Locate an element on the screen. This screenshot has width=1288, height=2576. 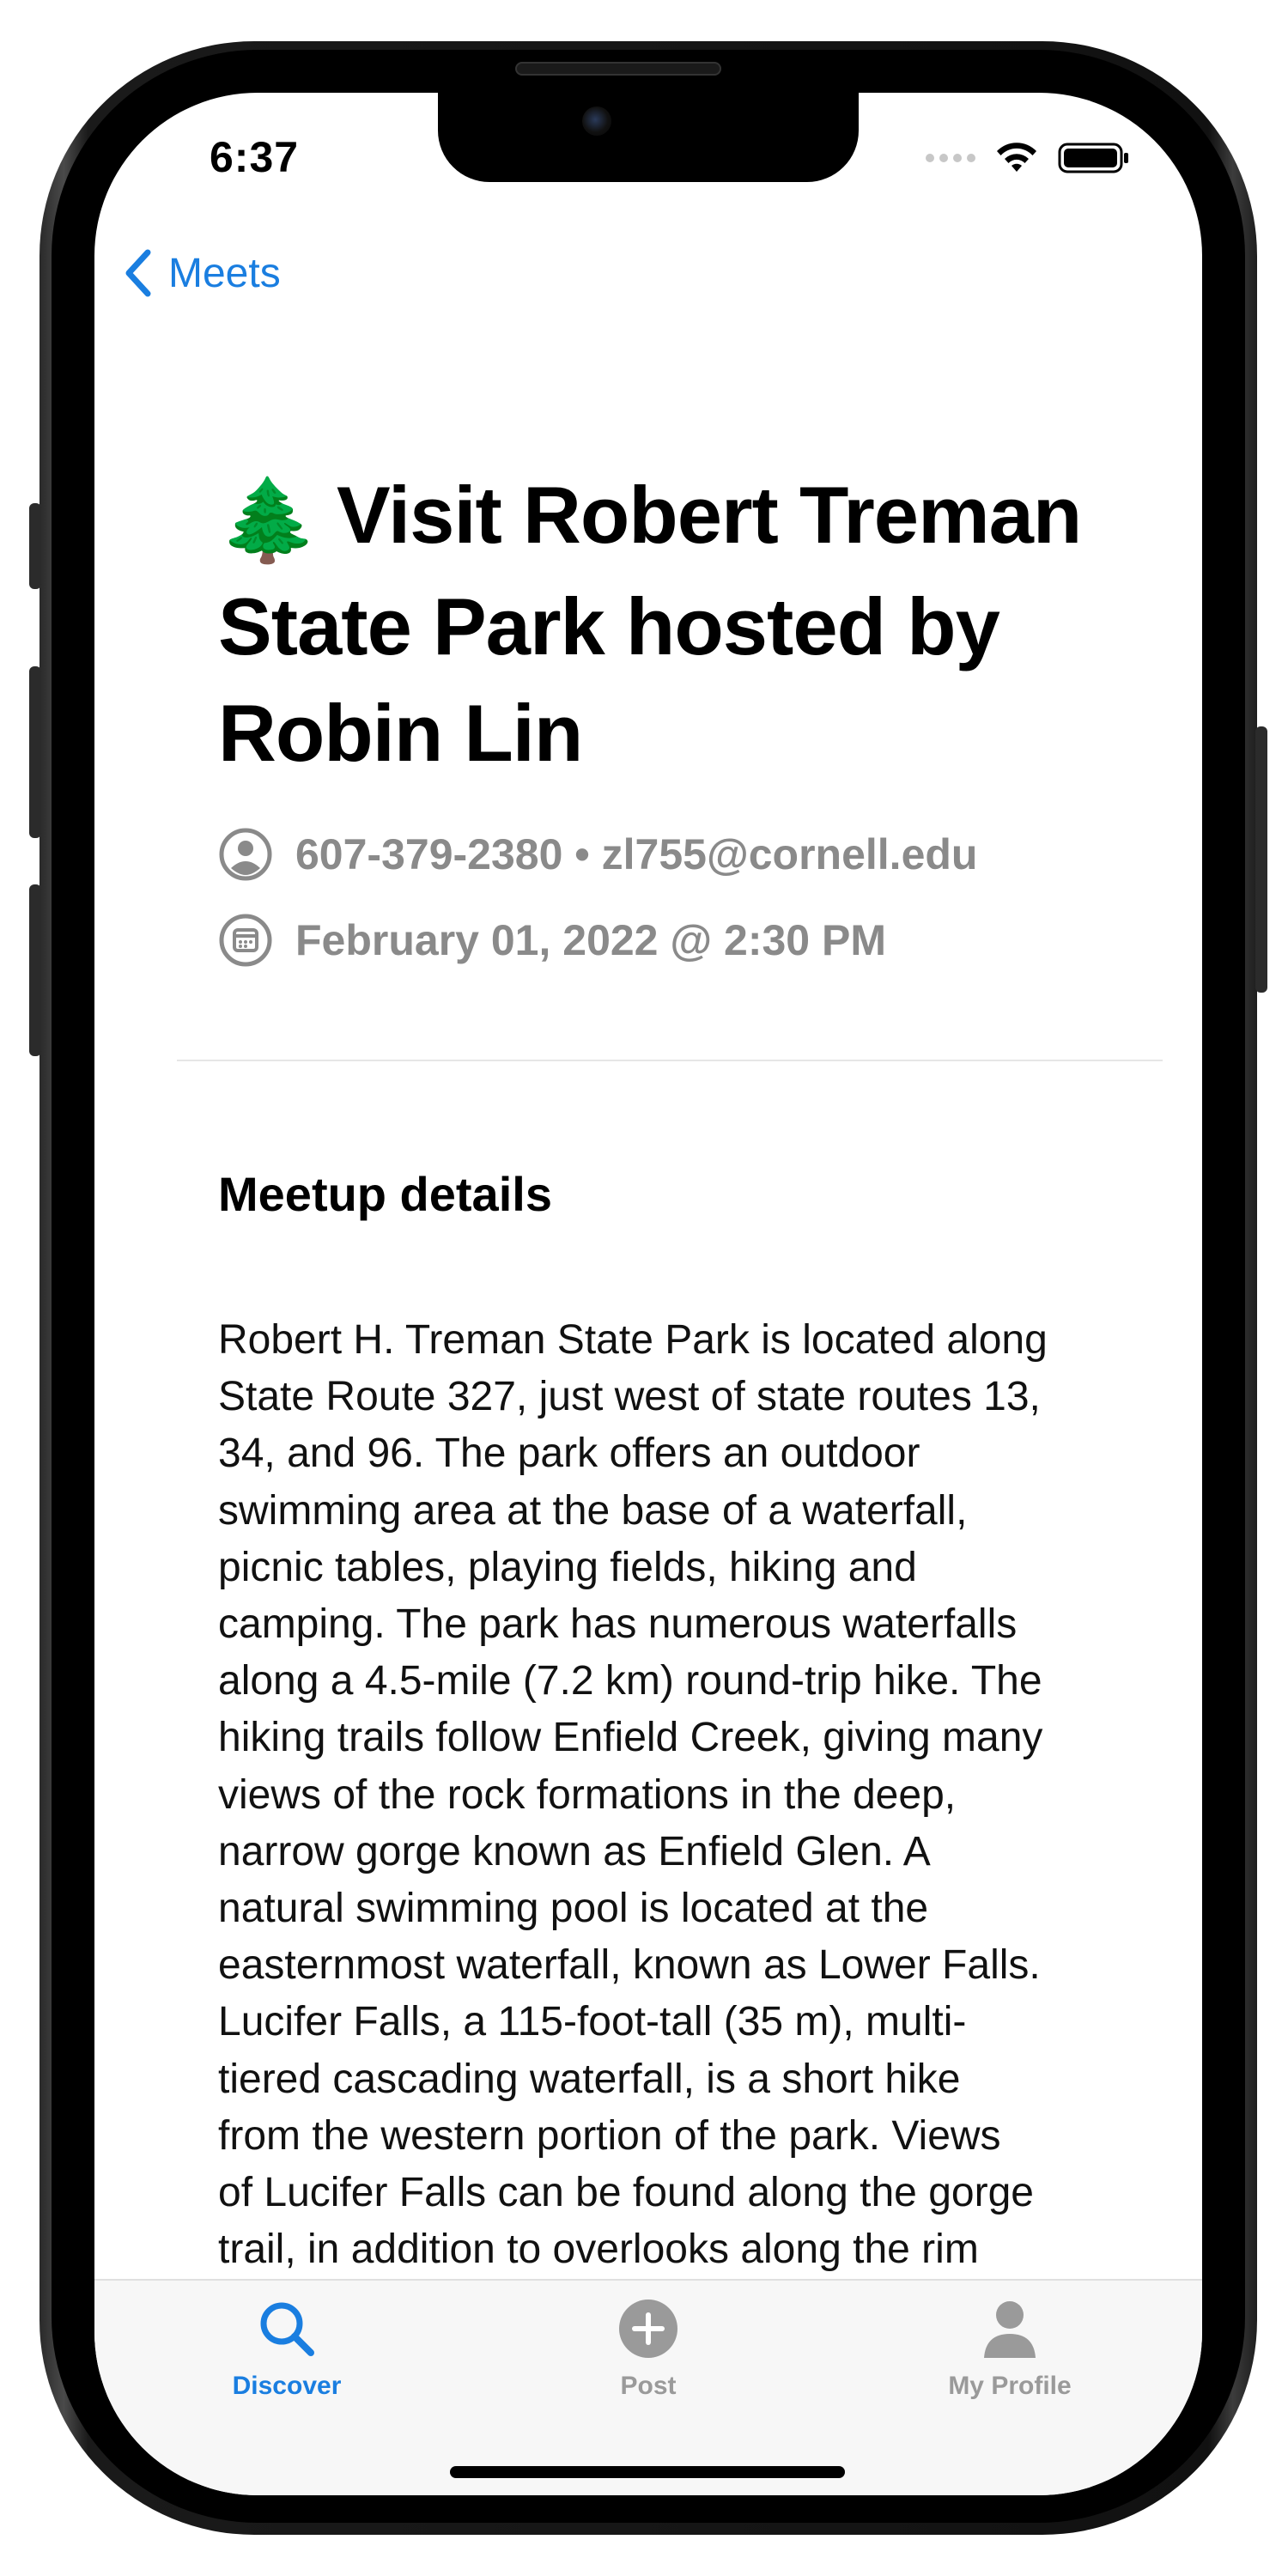
section-title: Meetup details is located at coordinates (385, 1194).